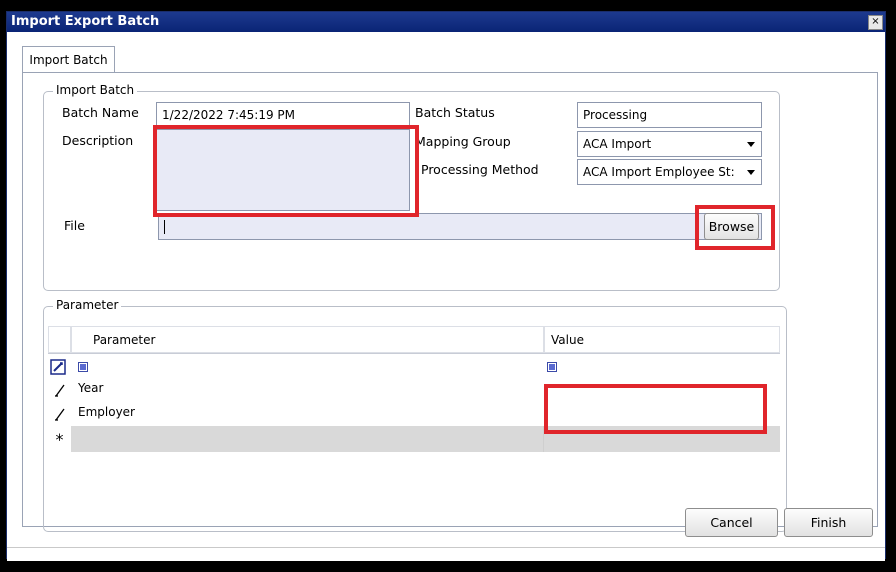 This screenshot has width=896, height=572. I want to click on batch-status-field: Processing, so click(669, 115).